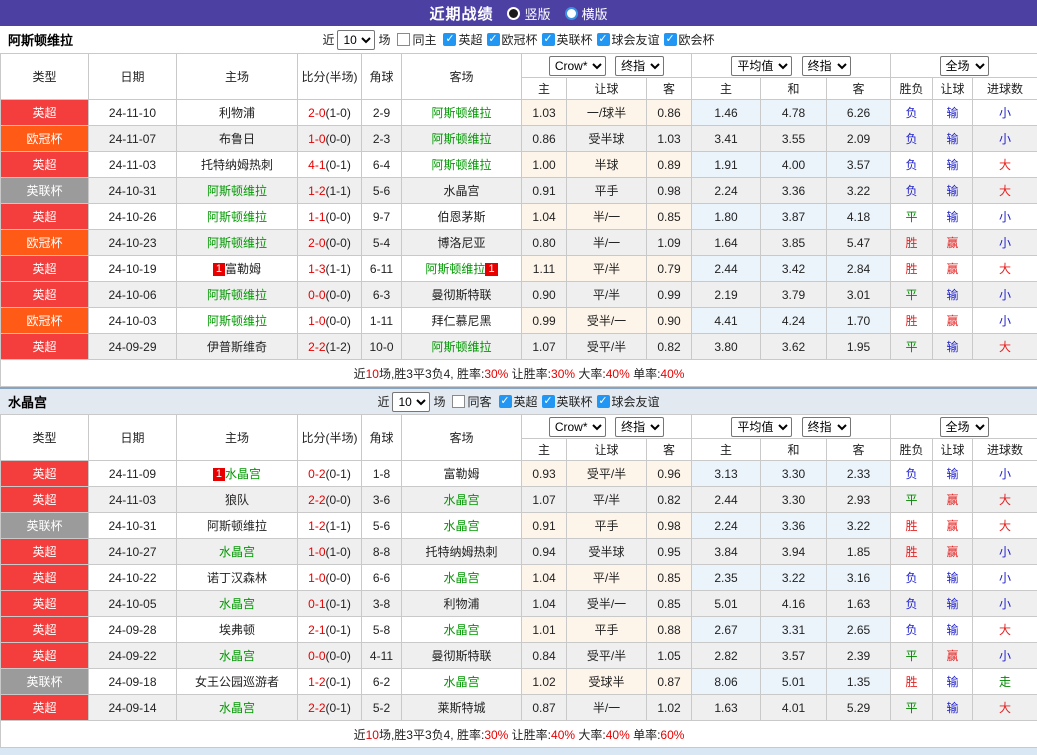  I want to click on avg-away-odds: 1.85, so click(859, 552).